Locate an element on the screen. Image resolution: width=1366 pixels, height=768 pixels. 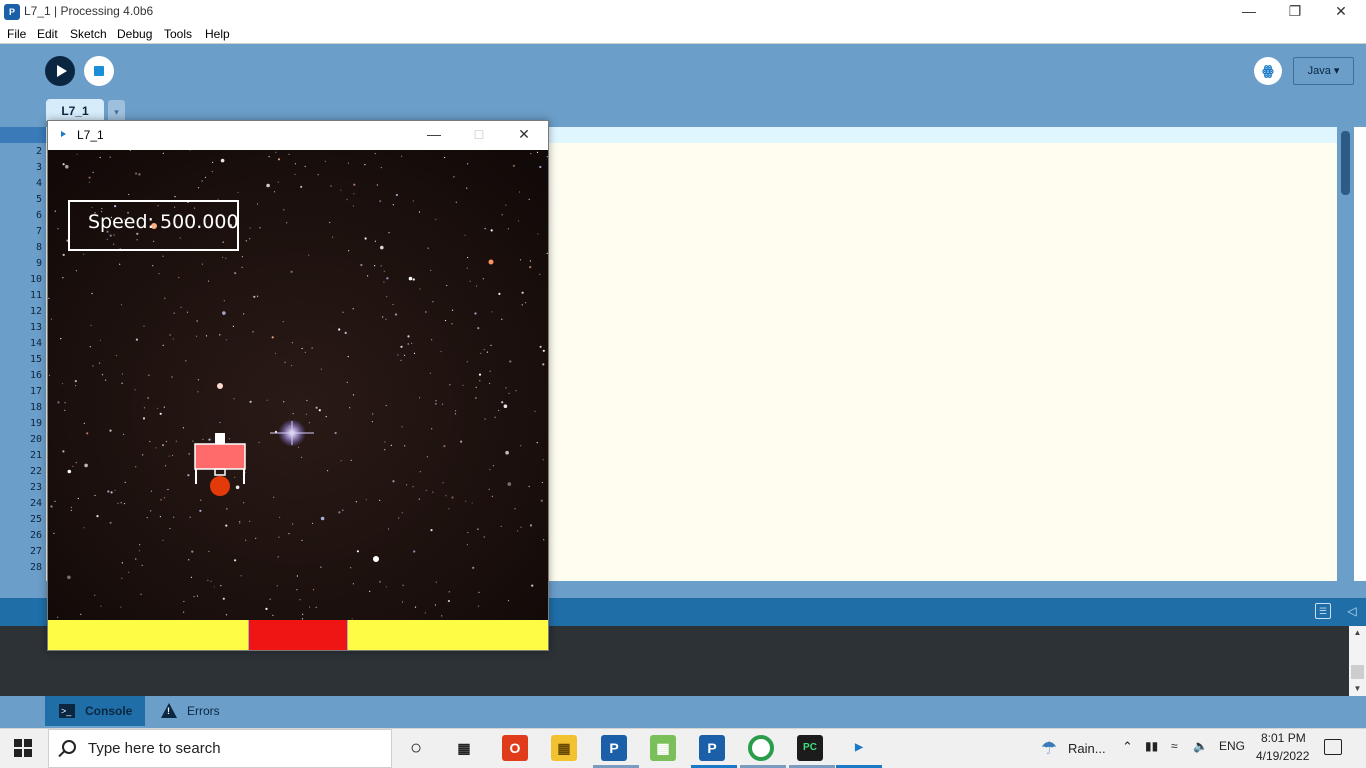
sketch-maximize-button: □ is located at coordinates (479, 135).